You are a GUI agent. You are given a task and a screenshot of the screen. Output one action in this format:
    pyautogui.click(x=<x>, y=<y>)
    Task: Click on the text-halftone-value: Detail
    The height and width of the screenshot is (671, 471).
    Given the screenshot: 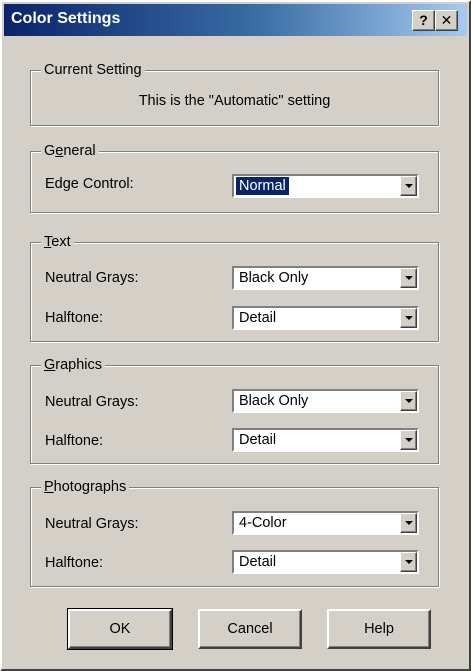 What is the action you would take?
    pyautogui.click(x=258, y=318)
    